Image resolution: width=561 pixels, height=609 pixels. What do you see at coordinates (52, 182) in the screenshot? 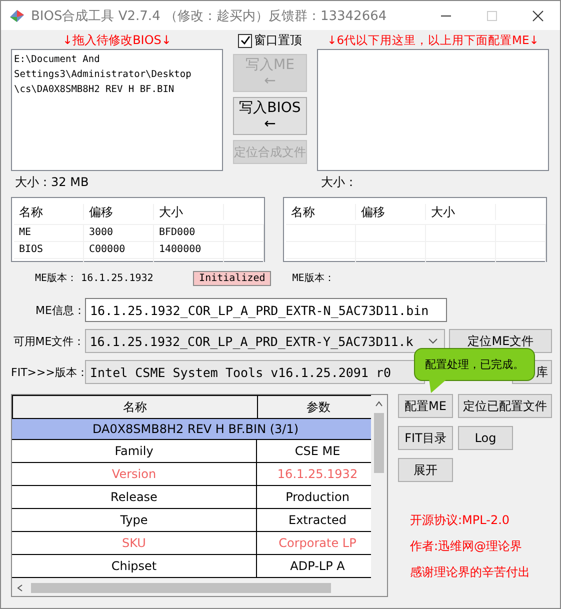
I see `size-label: 大小：32 MB` at bounding box center [52, 182].